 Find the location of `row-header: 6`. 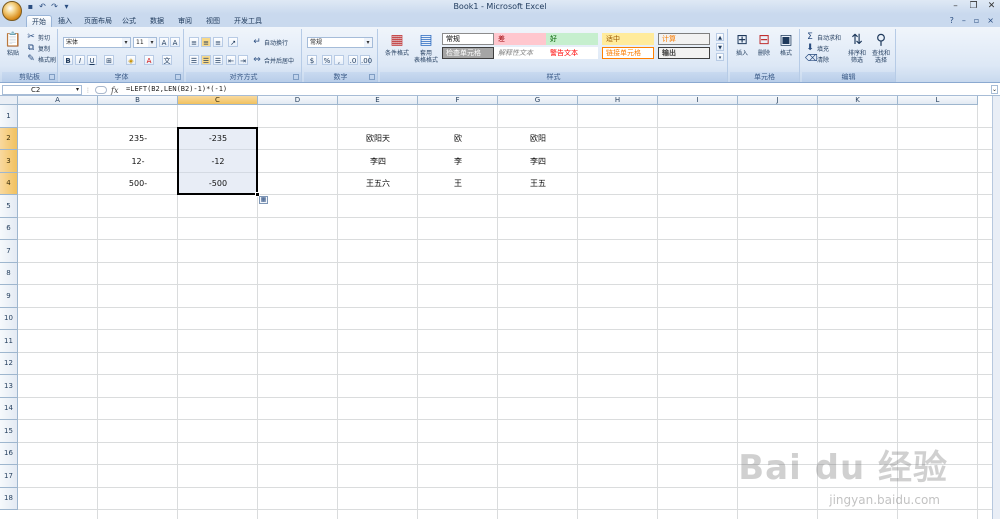

row-header: 6 is located at coordinates (9, 228).